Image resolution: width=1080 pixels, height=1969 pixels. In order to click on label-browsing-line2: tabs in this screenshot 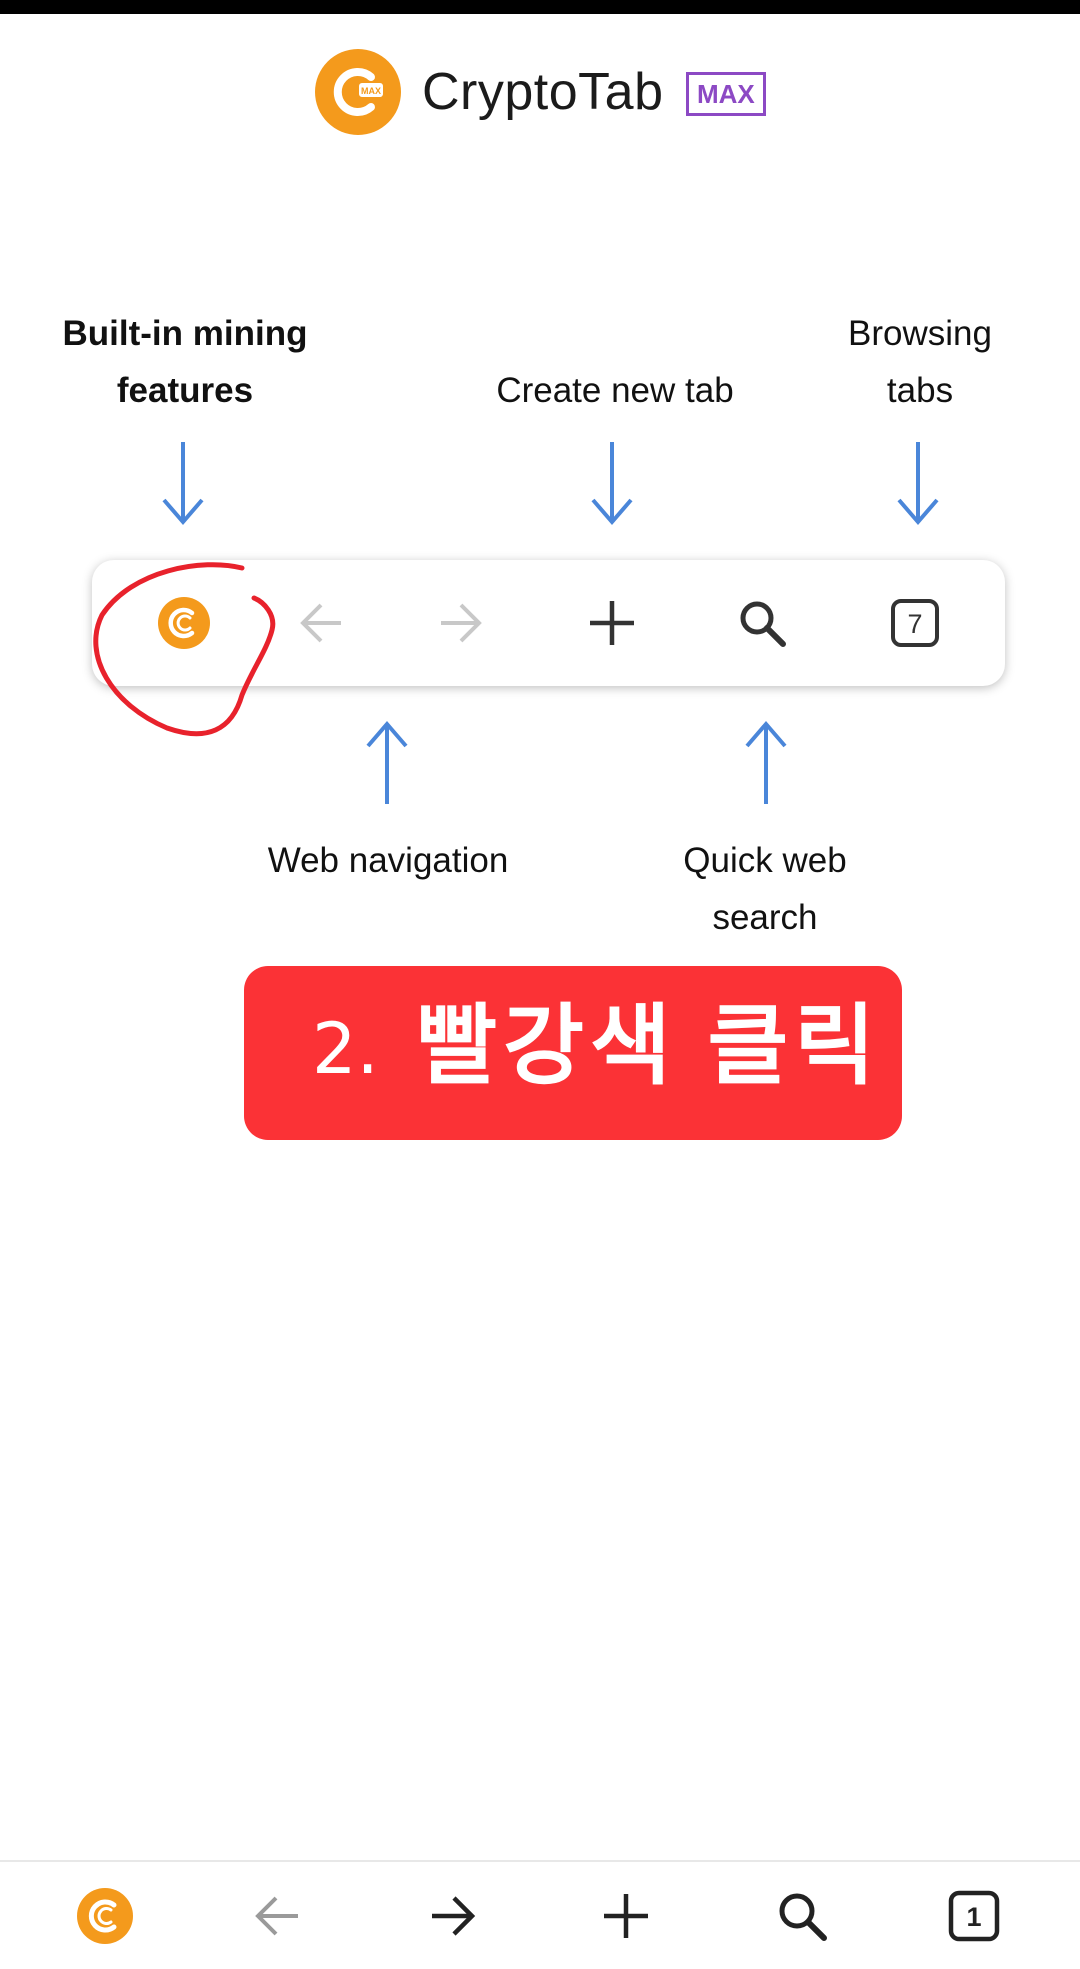, I will do `click(920, 390)`.